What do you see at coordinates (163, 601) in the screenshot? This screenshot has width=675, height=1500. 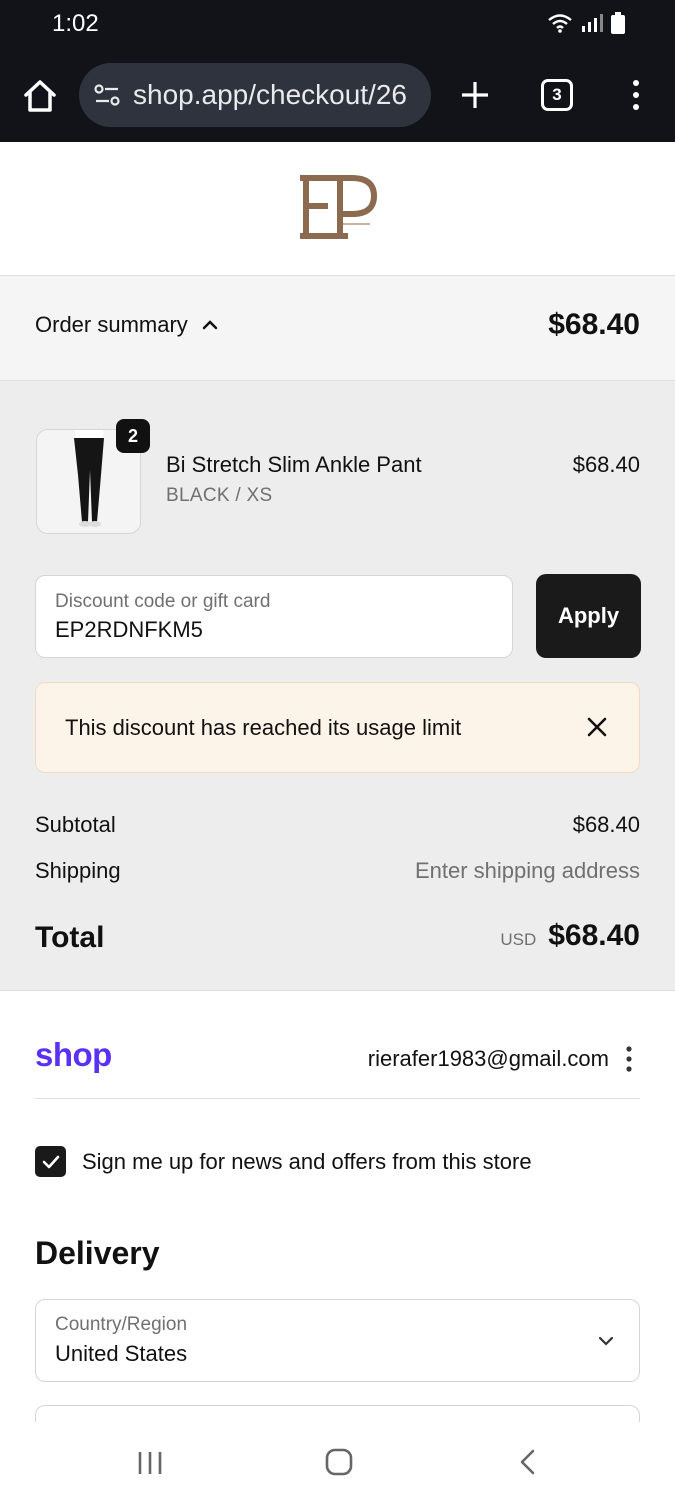 I see `discount-label: Discount code or gift card` at bounding box center [163, 601].